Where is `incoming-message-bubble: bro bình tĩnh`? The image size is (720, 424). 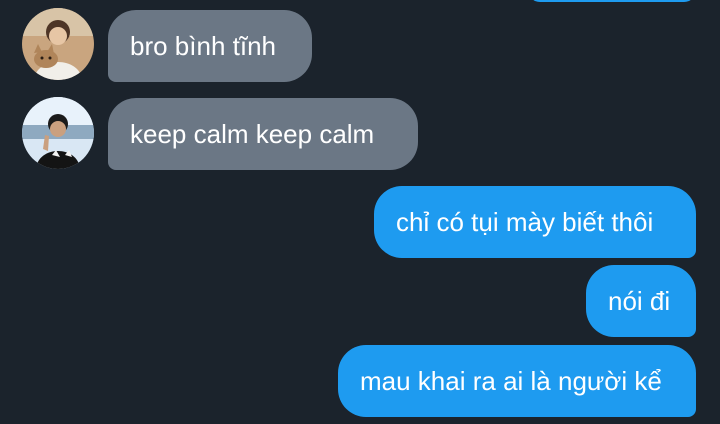
incoming-message-bubble: bro bình tĩnh is located at coordinates (210, 46).